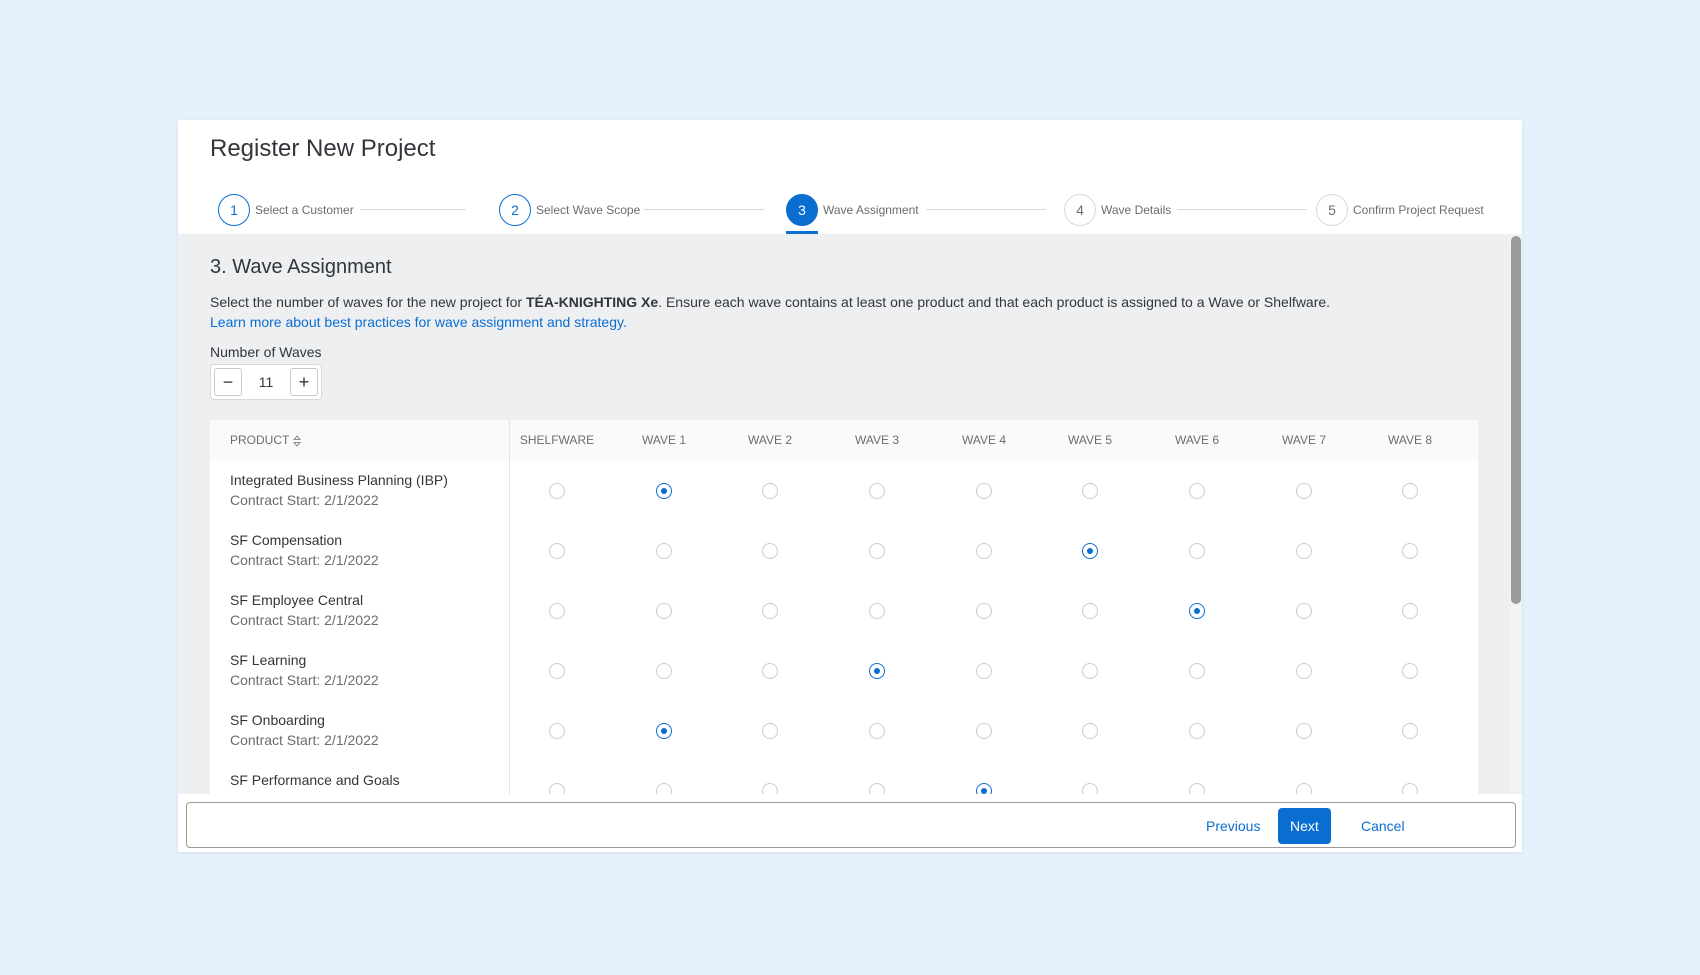  What do you see at coordinates (876, 440) in the screenshot?
I see `column-header: WAVE 3` at bounding box center [876, 440].